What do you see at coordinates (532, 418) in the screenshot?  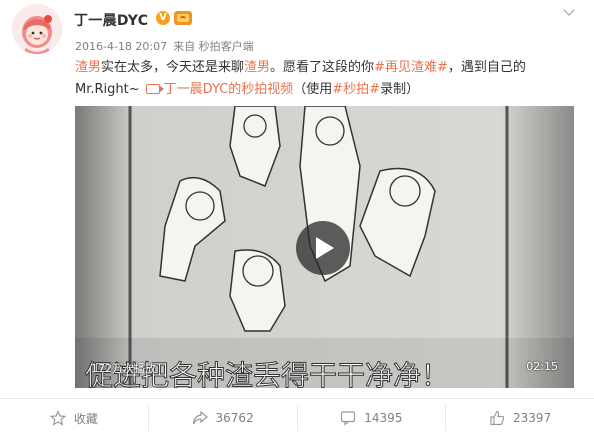 I see `like-count: 23397` at bounding box center [532, 418].